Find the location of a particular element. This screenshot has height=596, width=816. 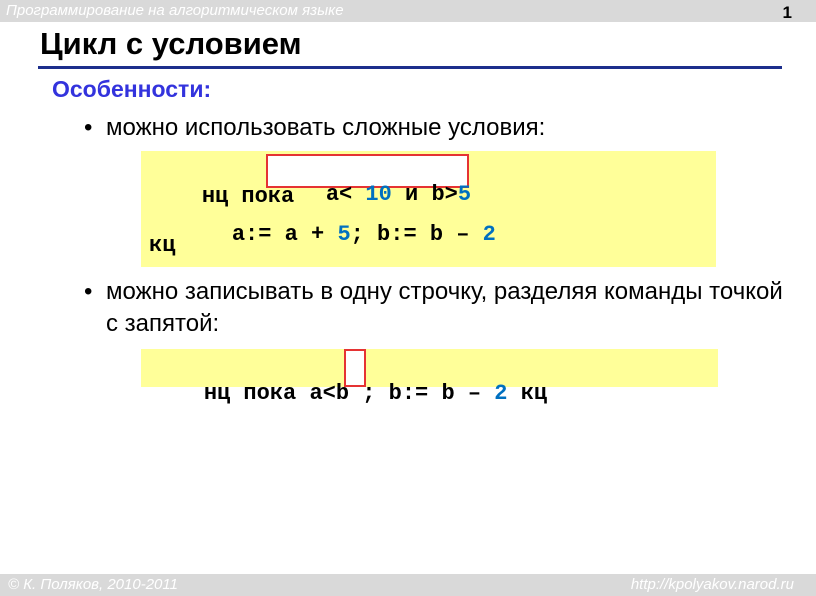

author-copyright: © К. Поляков, 2010-2011 is located at coordinates (93, 584).